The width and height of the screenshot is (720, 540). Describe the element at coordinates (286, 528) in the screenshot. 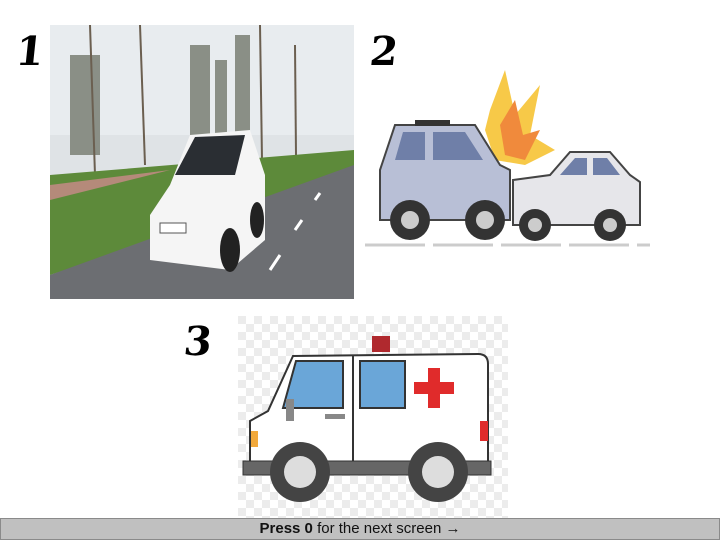

I see `footer-press-key: Press 0` at that location.